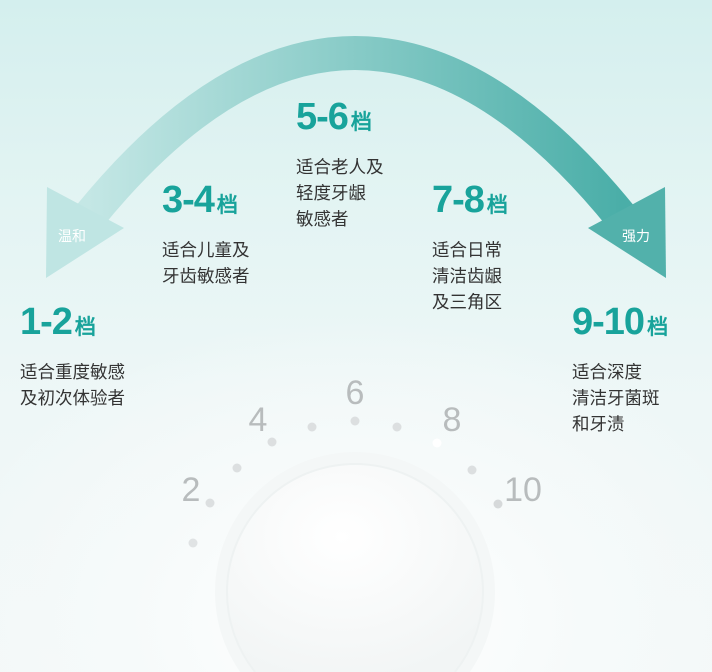 Image resolution: width=712 pixels, height=672 pixels. Describe the element at coordinates (355, 393) in the screenshot. I see `dial-label: 6` at that location.